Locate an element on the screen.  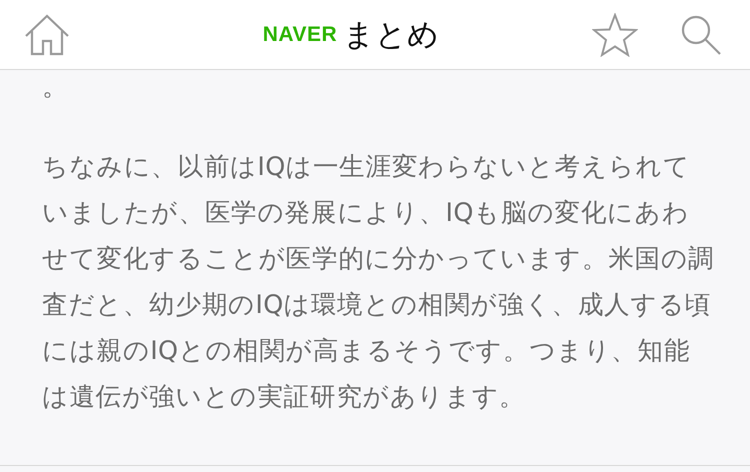
home-icon is located at coordinates (47, 35).